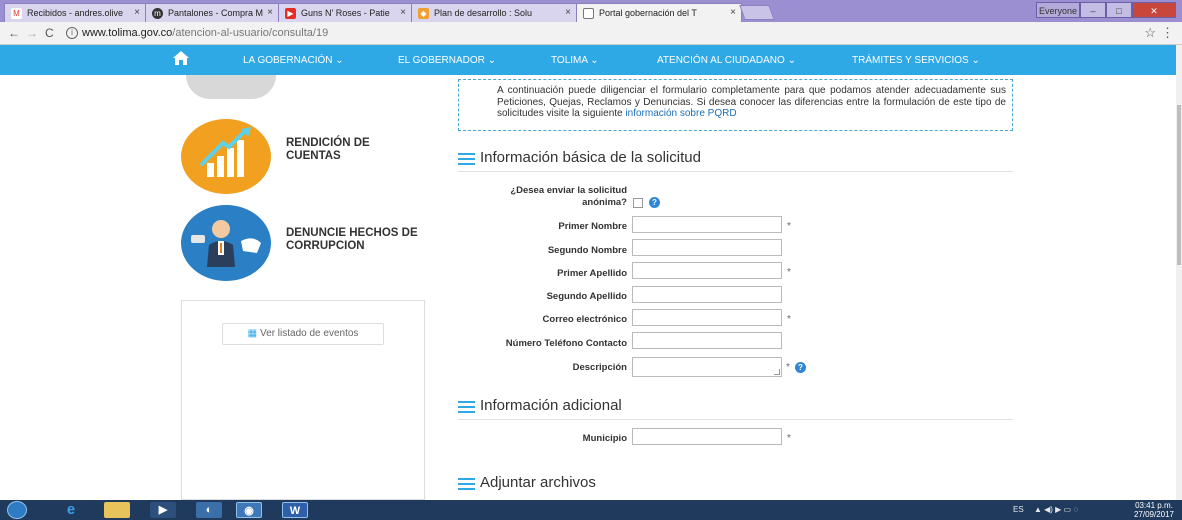 Image resolution: width=1182 pixels, height=520 pixels. Describe the element at coordinates (157, 13) in the screenshot. I see `store-icon: m` at that location.